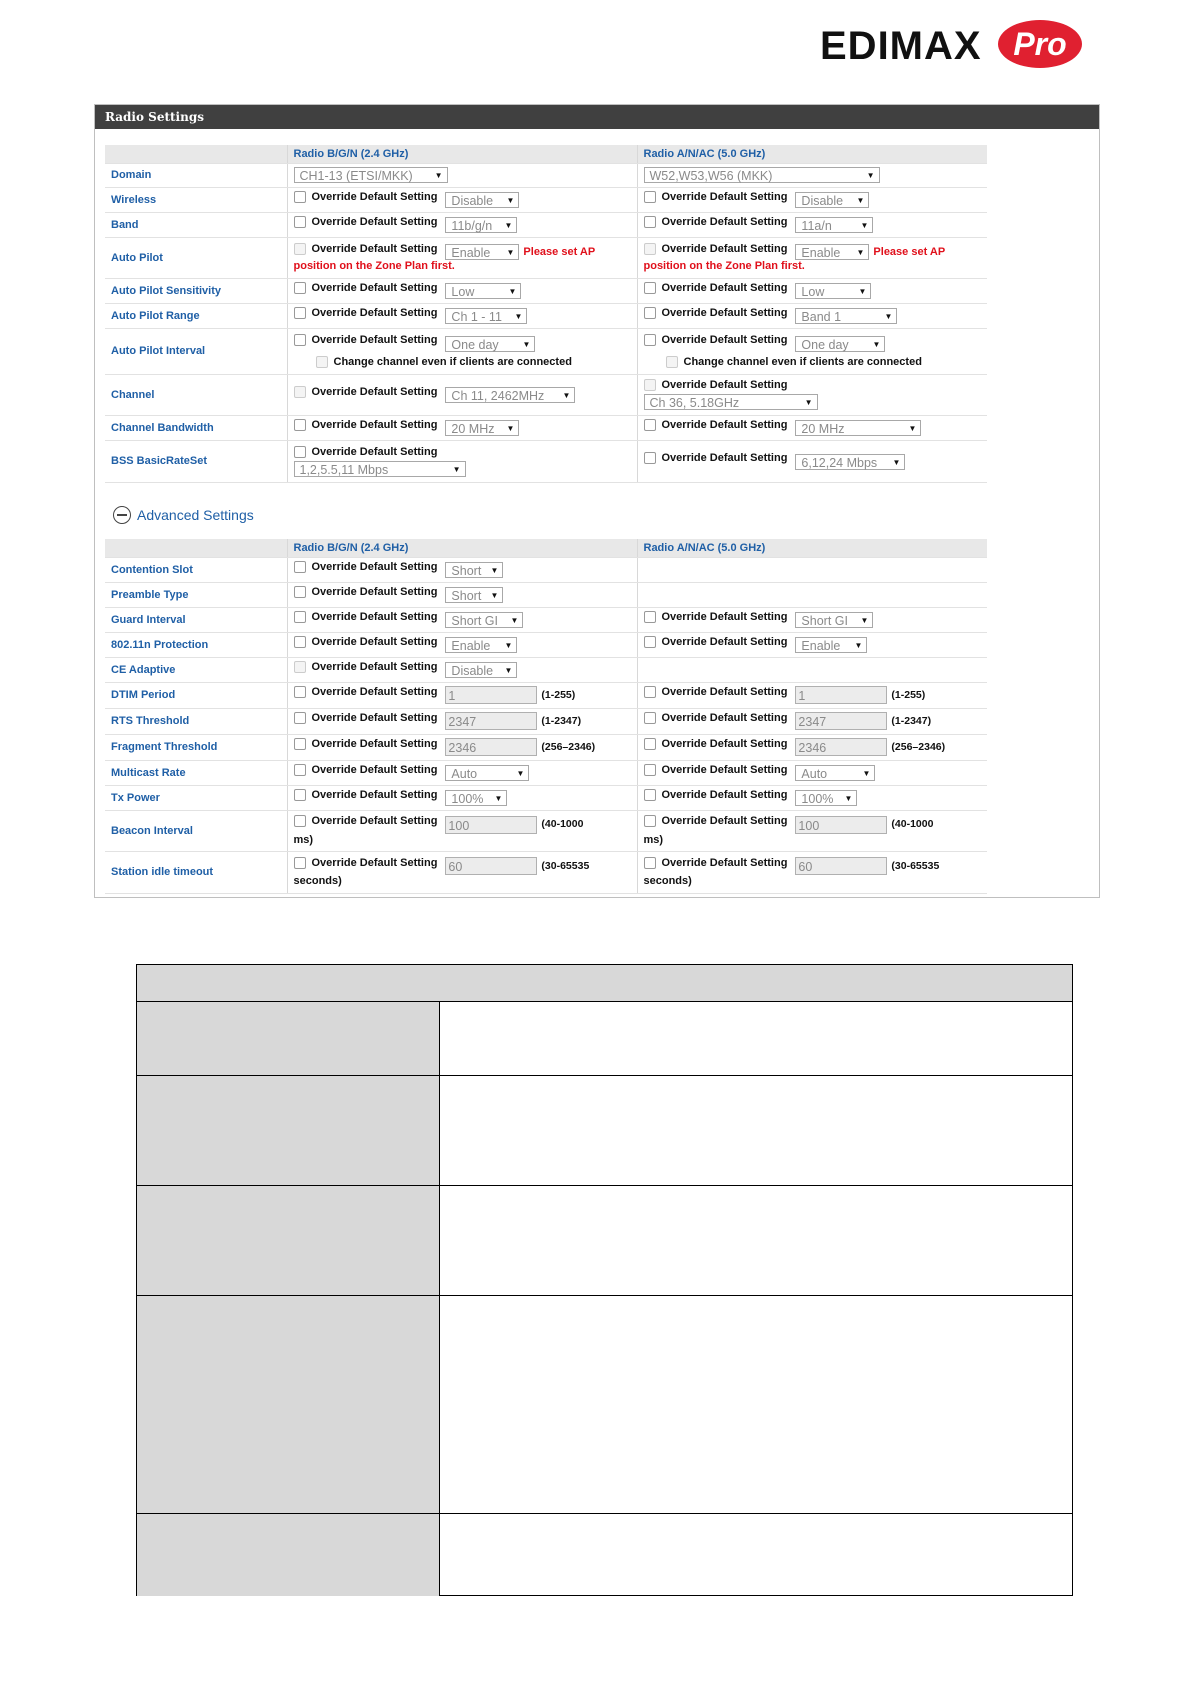 The image size is (1190, 1684). I want to click on domain-select-5: W52,W53,W56 (MKK), so click(761, 175).